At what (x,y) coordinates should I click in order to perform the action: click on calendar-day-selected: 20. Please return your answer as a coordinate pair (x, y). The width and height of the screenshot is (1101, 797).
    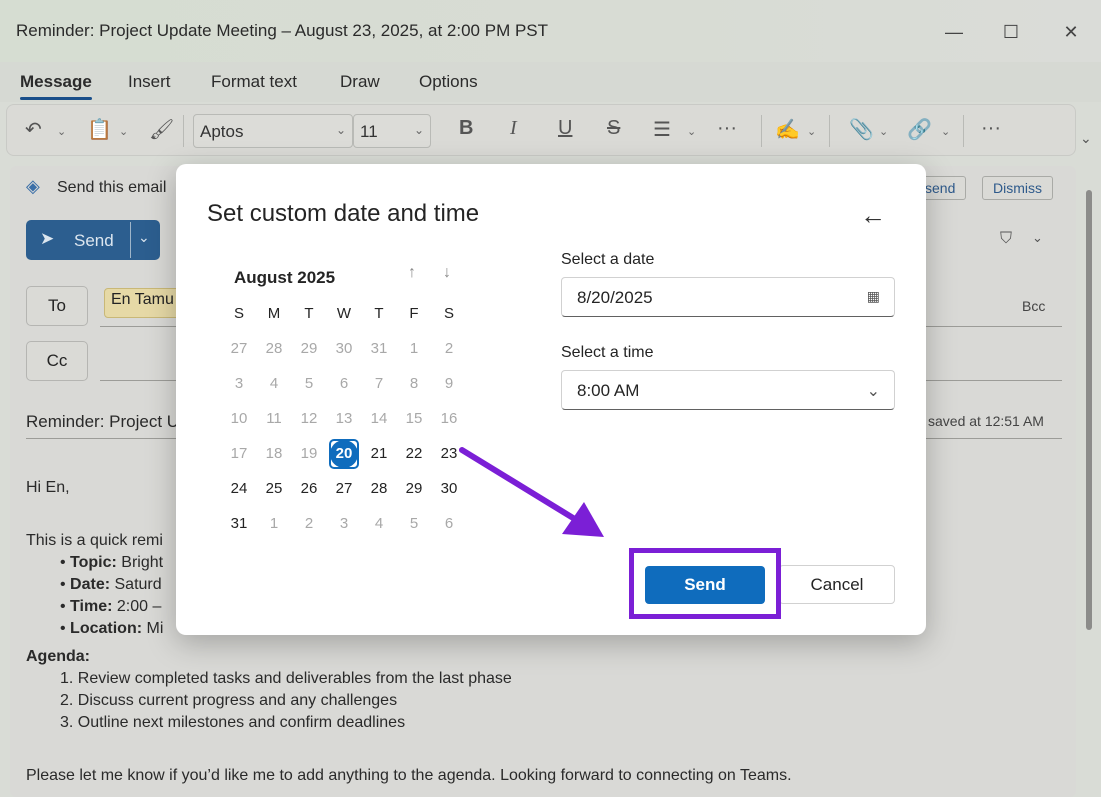
    Looking at the image, I should click on (344, 454).